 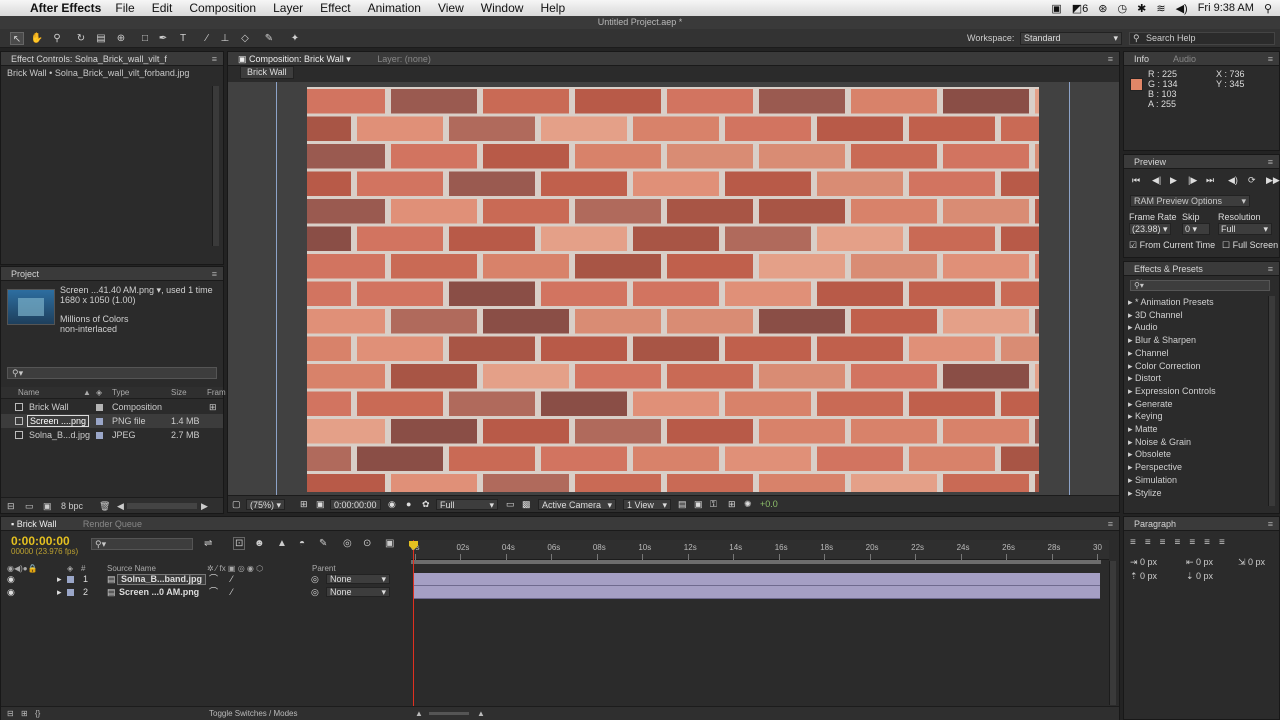 What do you see at coordinates (1271, 401) in the screenshot?
I see `effects-scrollbar` at bounding box center [1271, 401].